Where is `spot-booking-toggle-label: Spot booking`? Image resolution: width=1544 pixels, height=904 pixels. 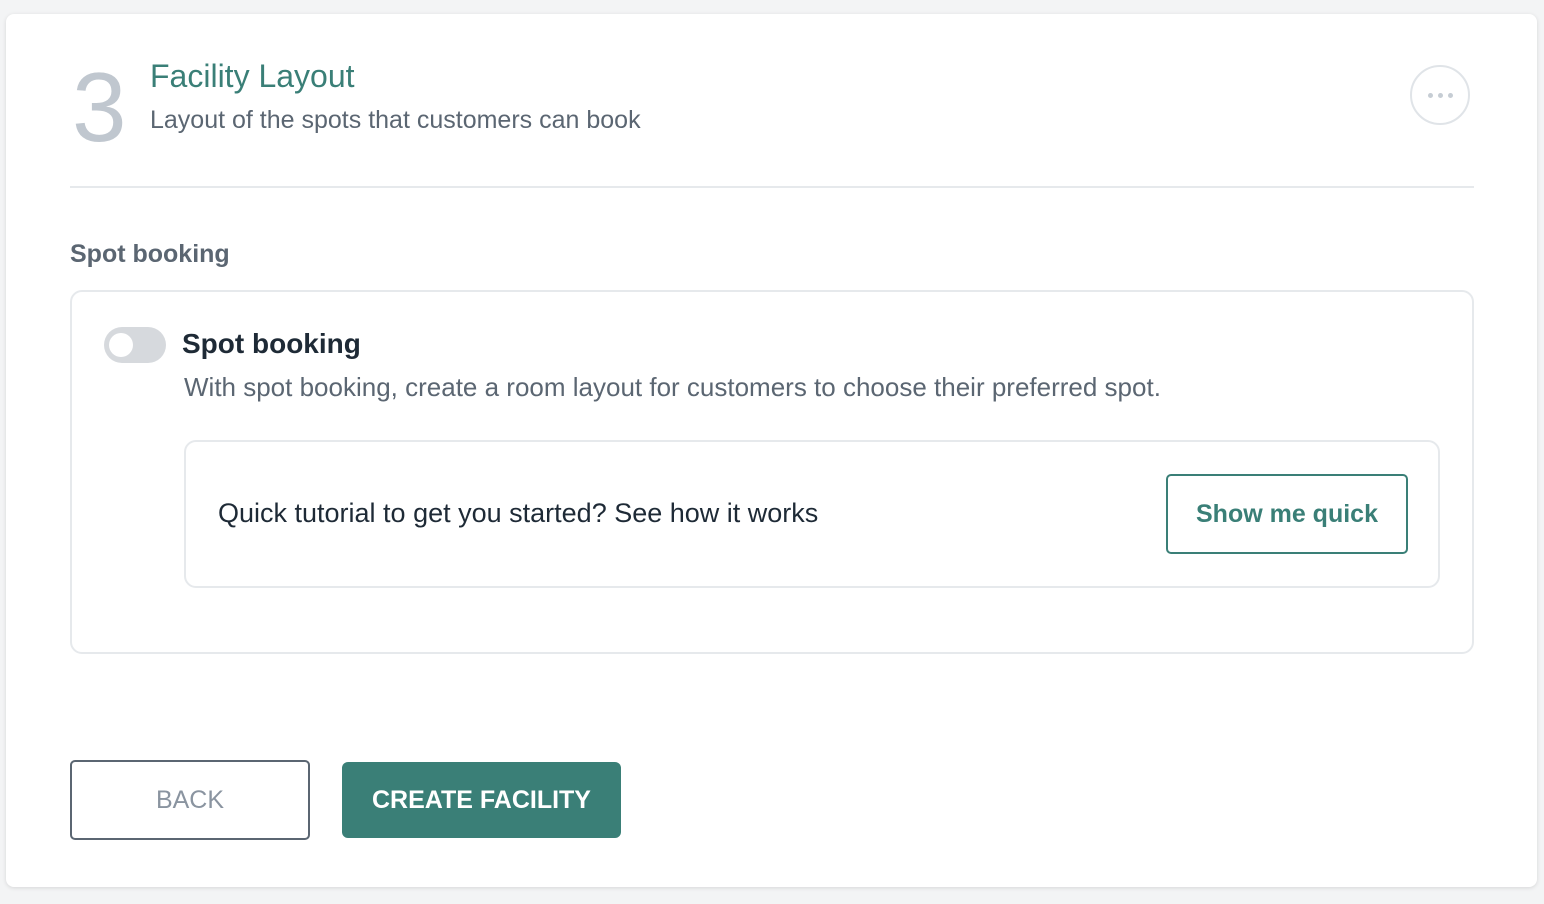
spot-booking-toggle-label: Spot booking is located at coordinates (271, 343).